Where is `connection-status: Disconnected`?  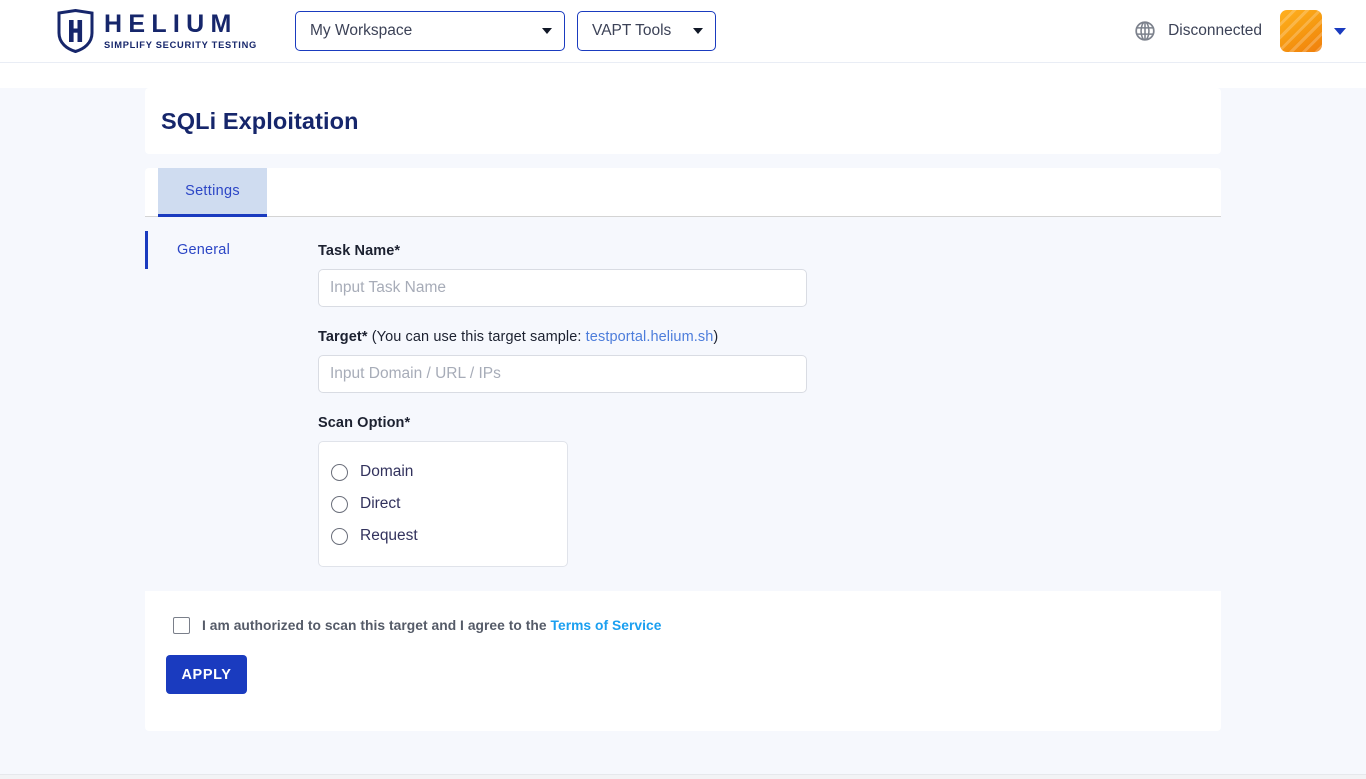 connection-status: Disconnected is located at coordinates (1215, 30).